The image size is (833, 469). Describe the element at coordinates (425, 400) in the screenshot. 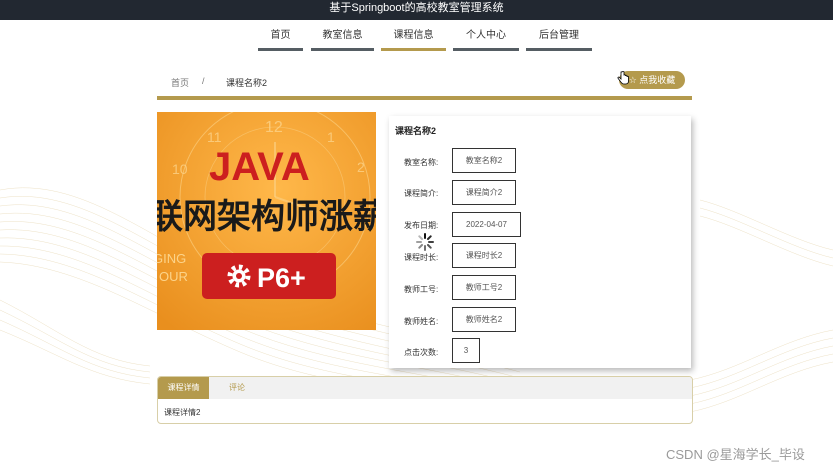

I see `course-detail-tabs: 课程详情 评论 课程详情2` at that location.